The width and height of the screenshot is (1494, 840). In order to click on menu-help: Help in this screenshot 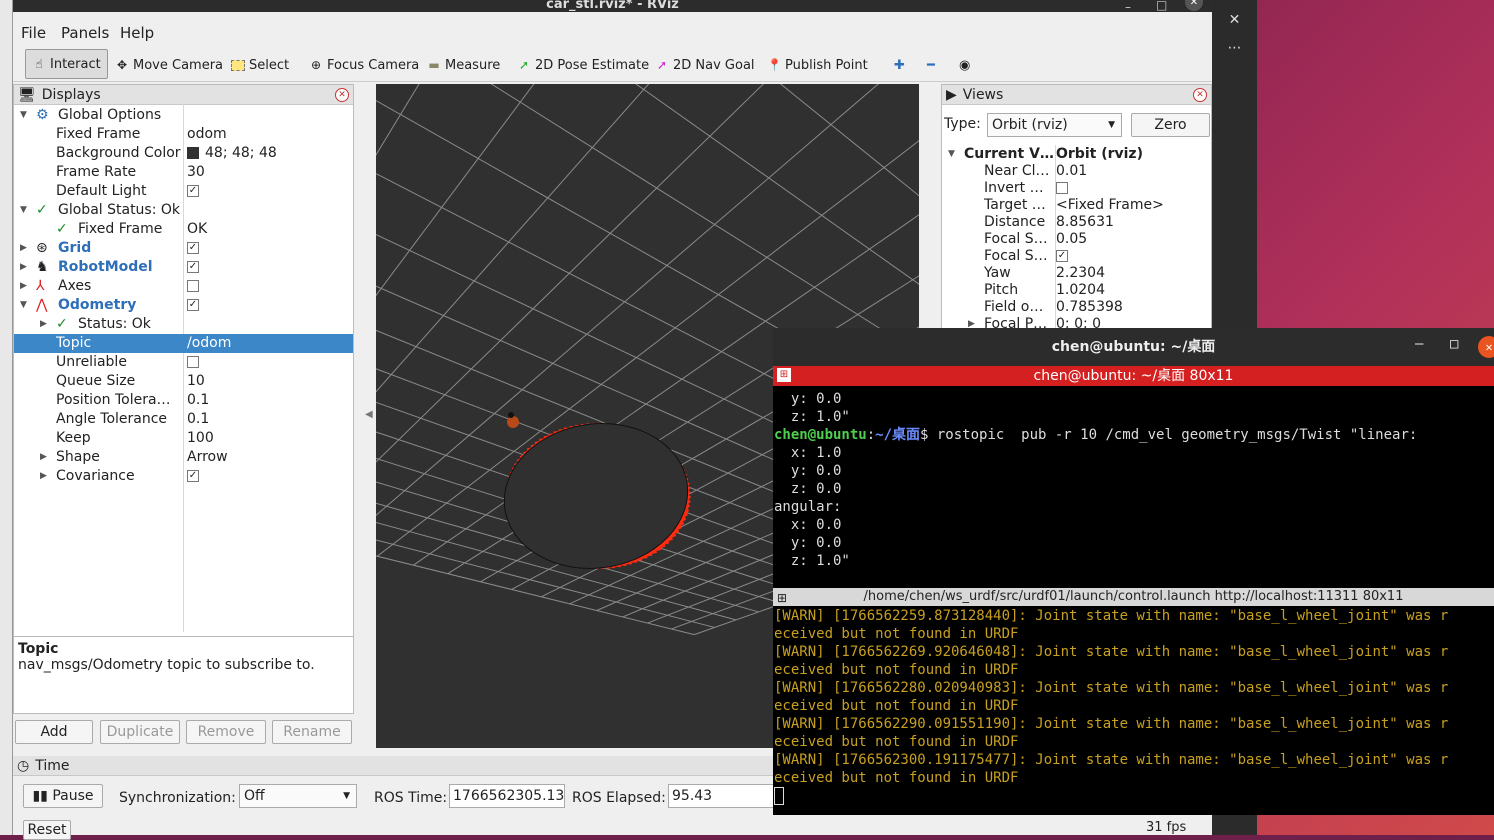, I will do `click(137, 33)`.